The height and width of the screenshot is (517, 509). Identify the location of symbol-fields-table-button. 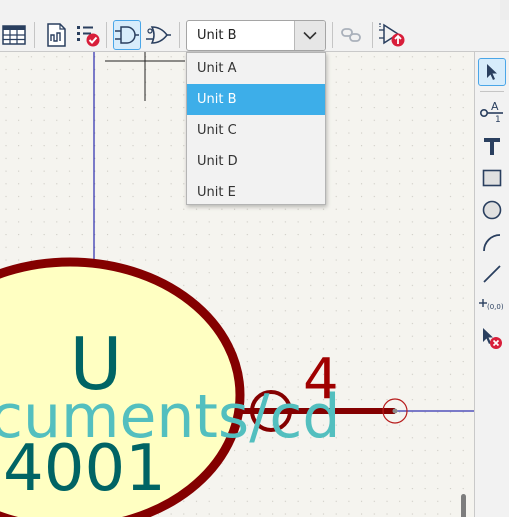
(14, 35).